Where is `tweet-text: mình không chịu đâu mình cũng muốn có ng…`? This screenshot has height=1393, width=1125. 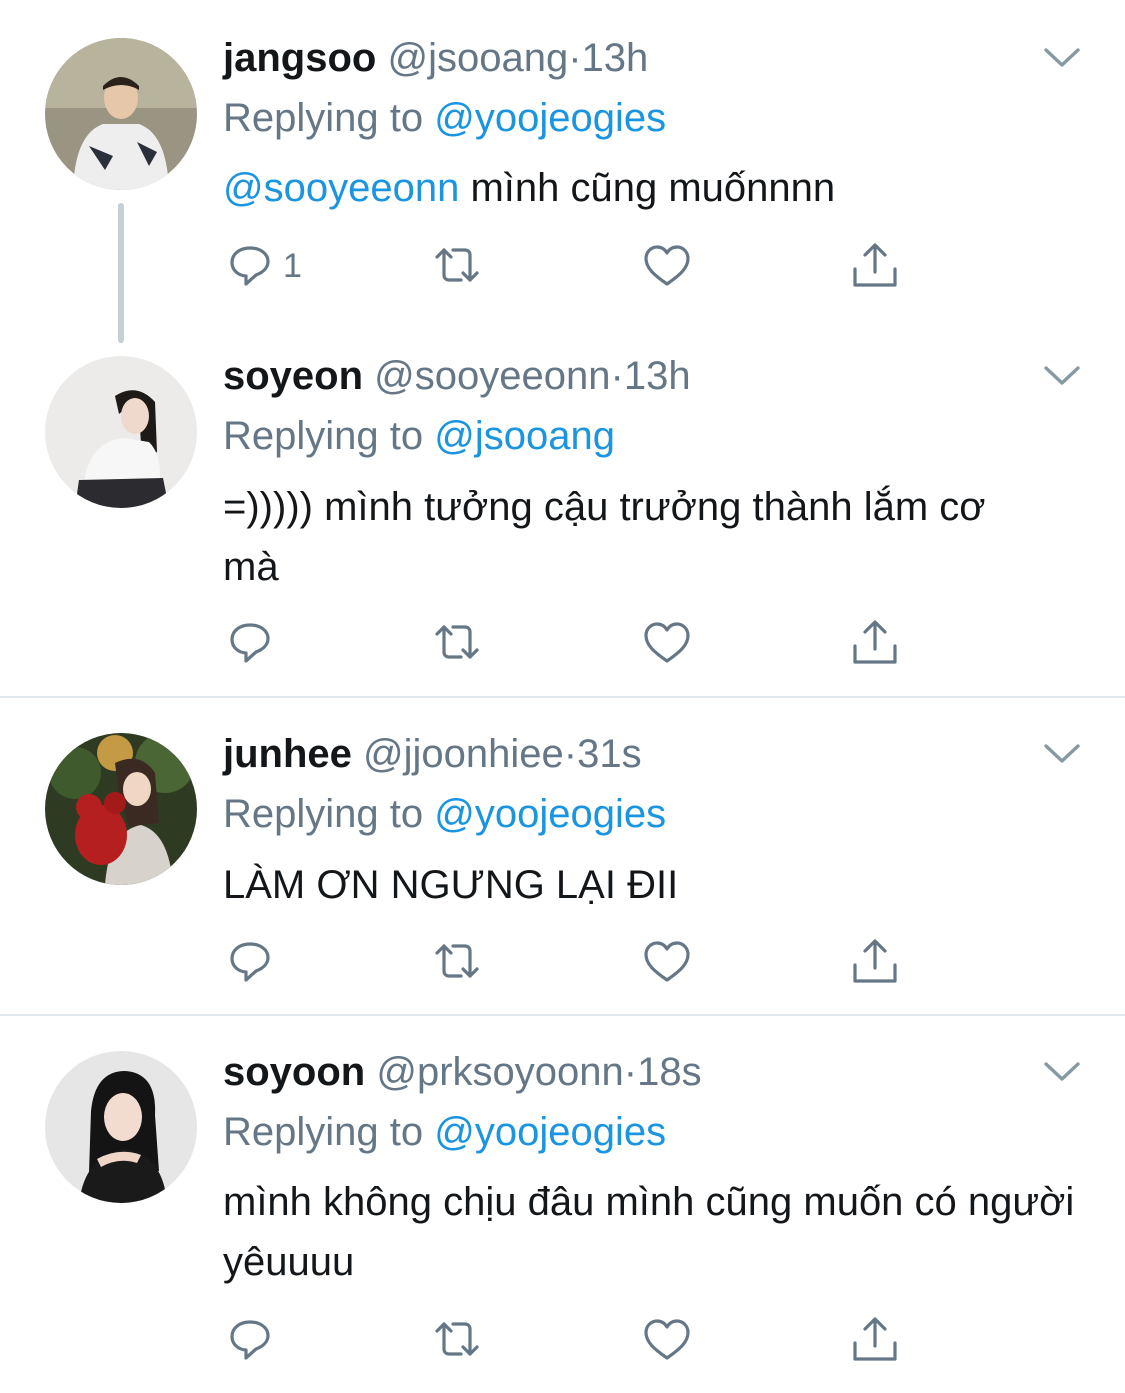
tweet-text: mình không chịu đâu mình cũng muốn có ng… is located at coordinates (649, 1232).